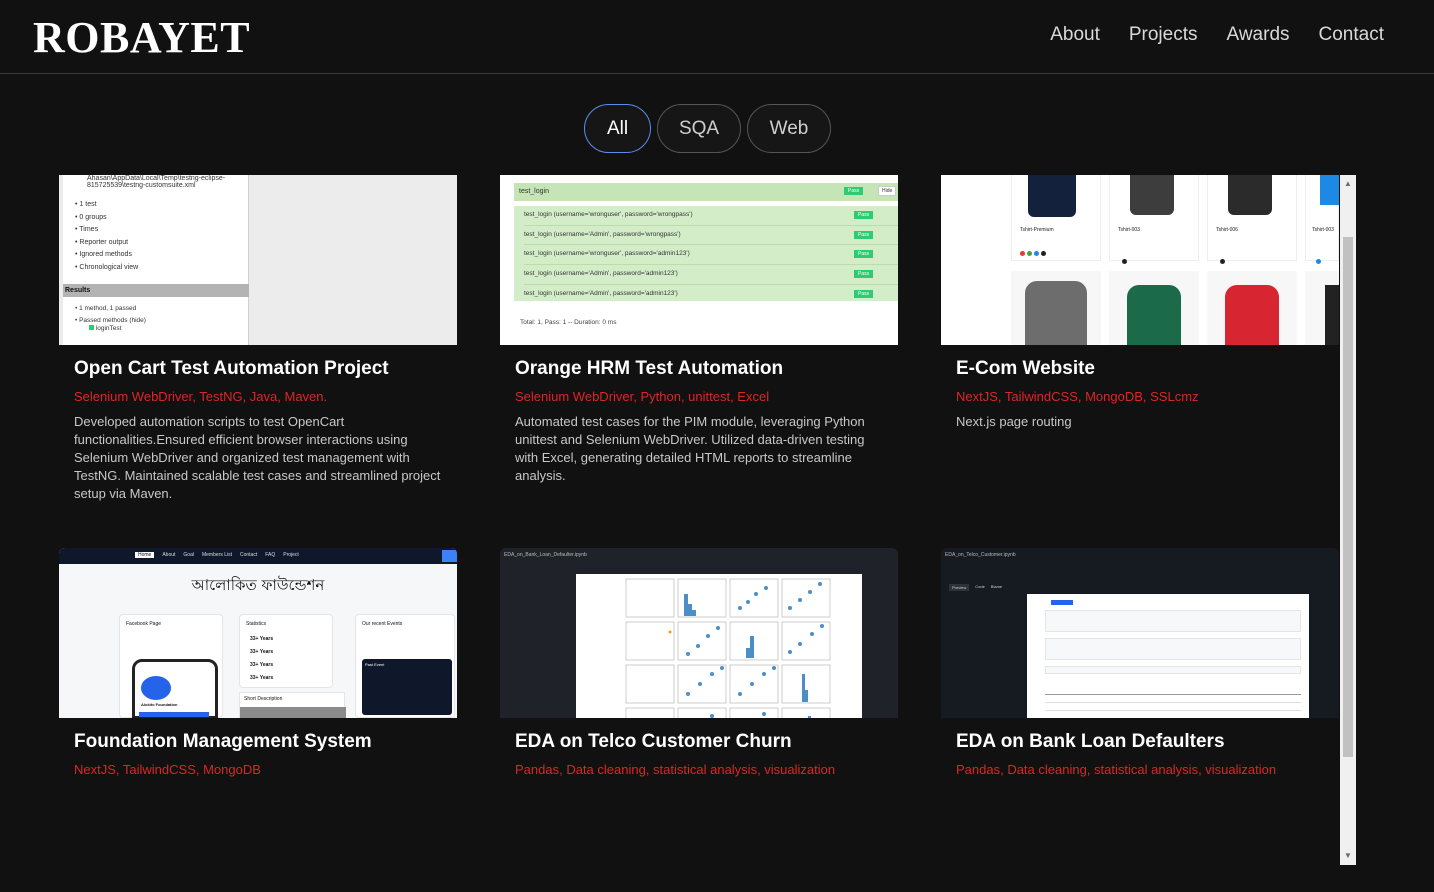 Image resolution: width=1434 pixels, height=892 pixels. I want to click on short-description-panel: Short Description, so click(292, 705).